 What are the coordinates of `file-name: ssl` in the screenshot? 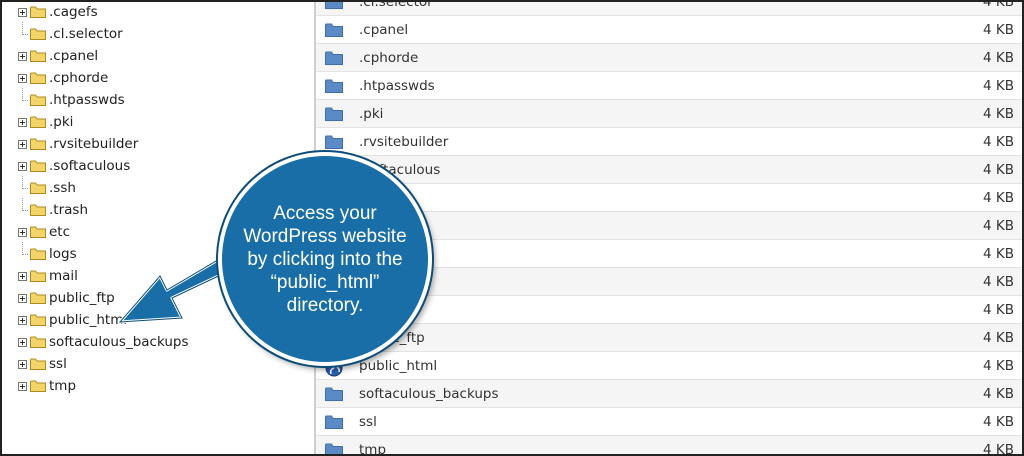 It's located at (368, 421).